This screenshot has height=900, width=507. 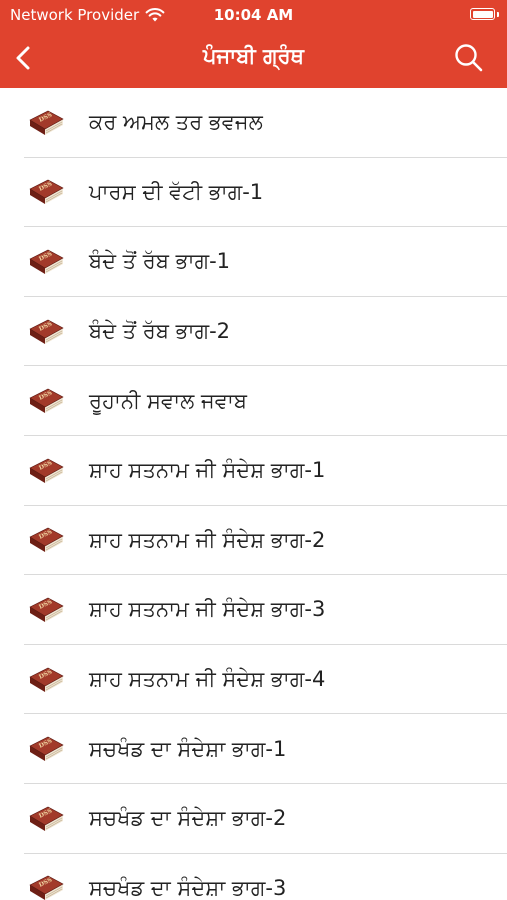 I want to click on list-item: DSS ਸਚਖੰਡ ਦਾ ਸੰਦੇਸ਼ਾ ਭਾਗ-1, so click(x=253, y=749).